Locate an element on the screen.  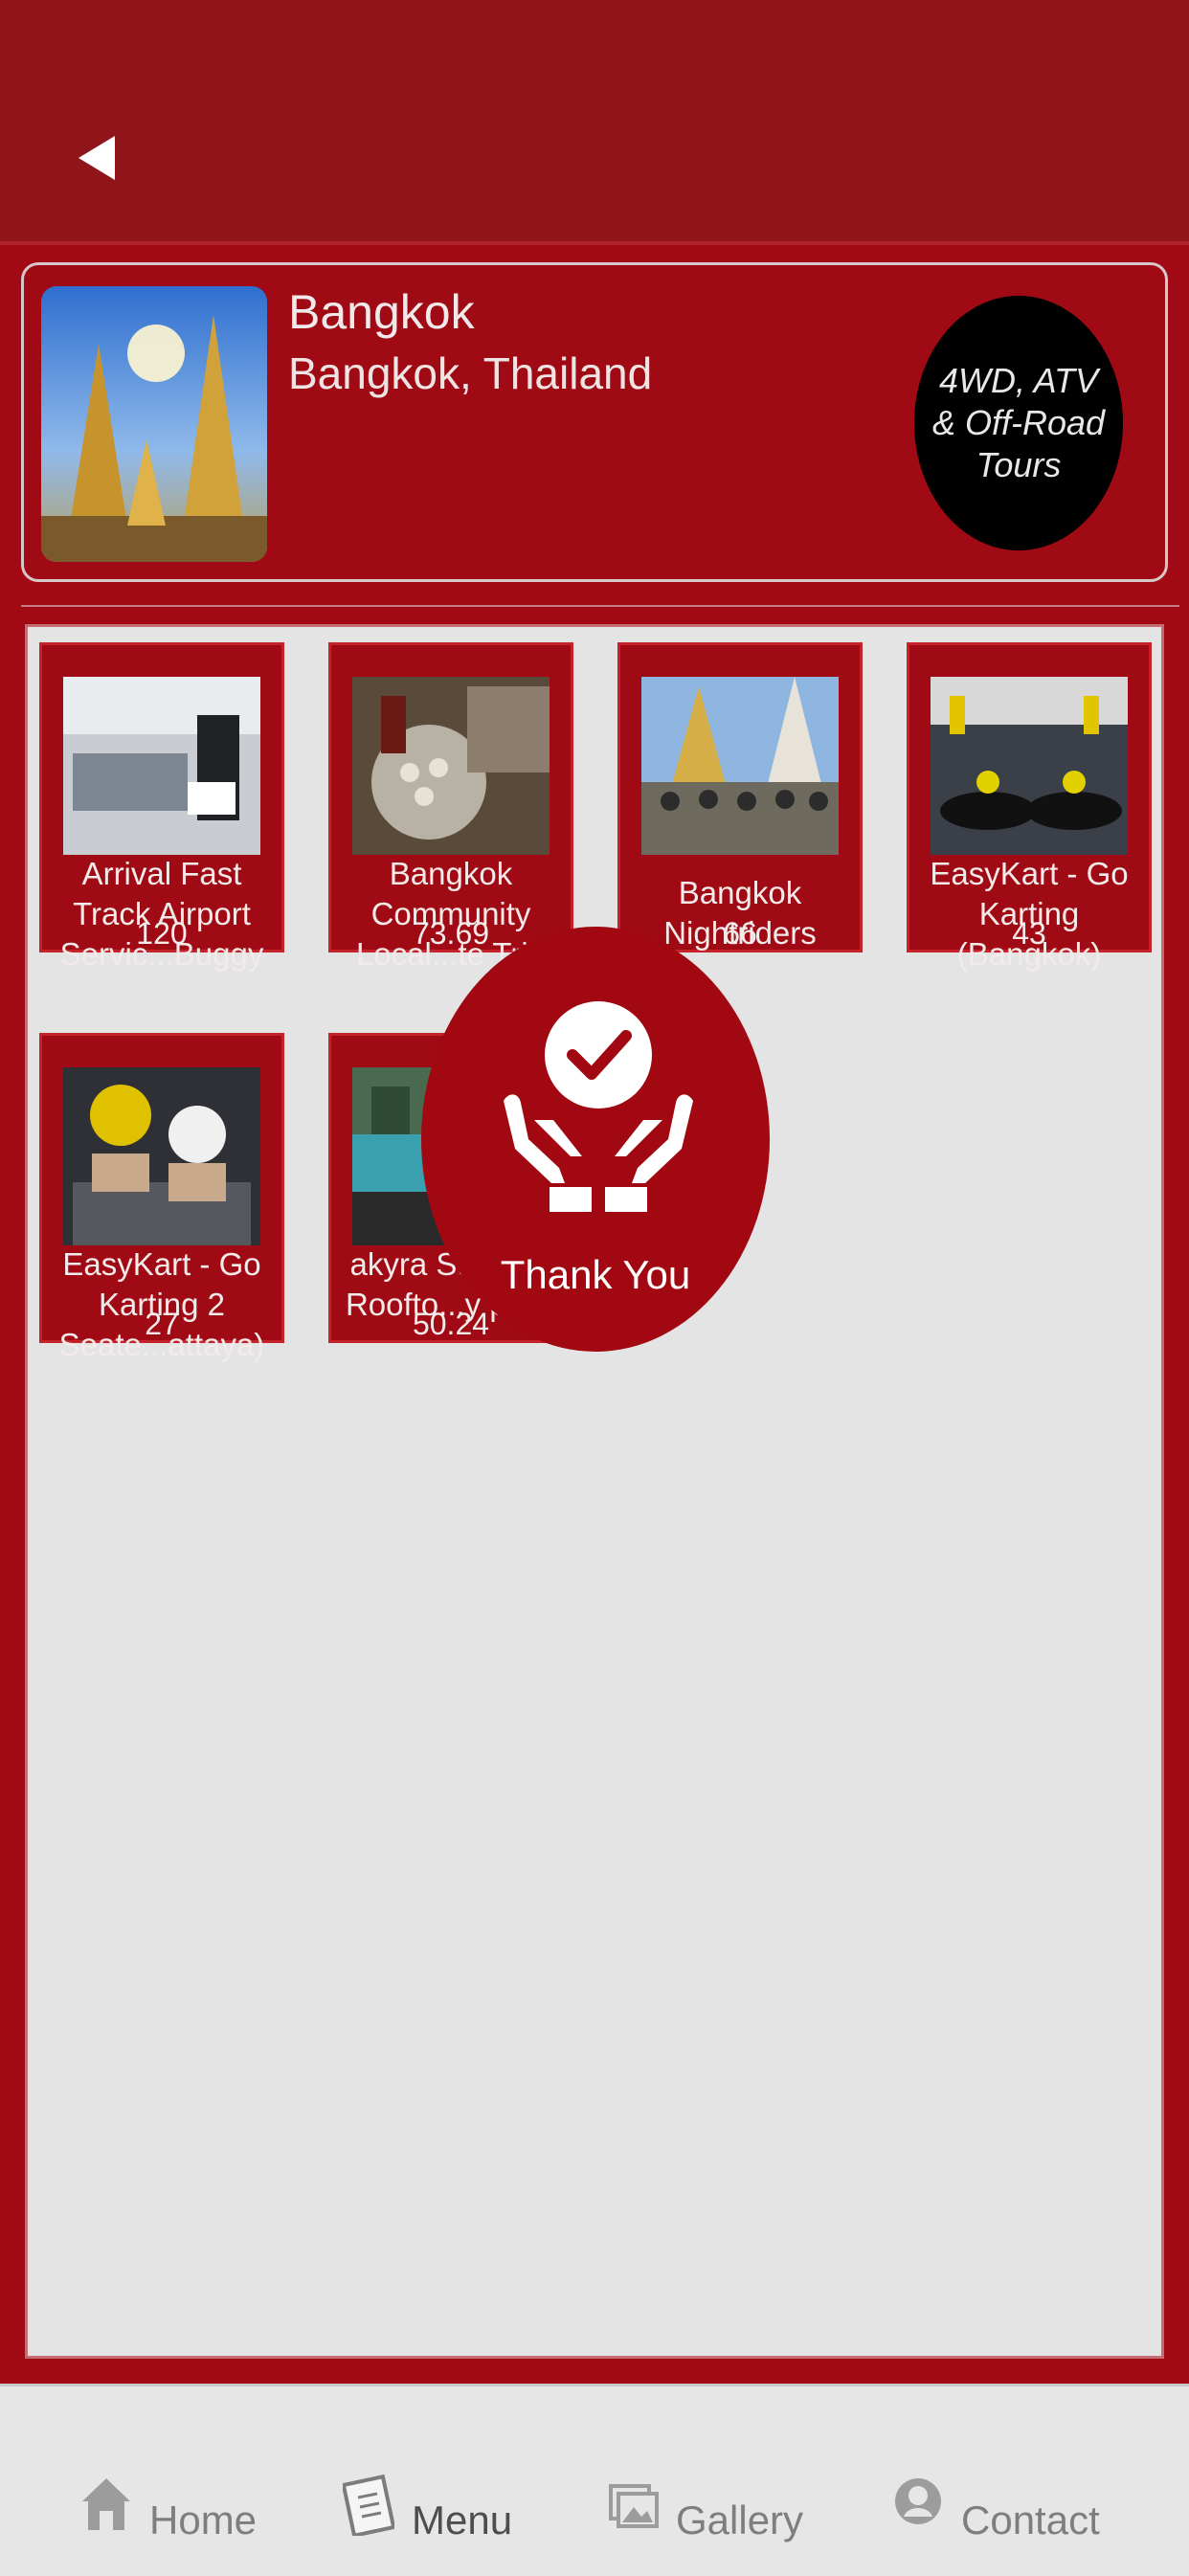
tour-tile: Bangkok Community Local...te Trip 73.69 is located at coordinates (450, 807).